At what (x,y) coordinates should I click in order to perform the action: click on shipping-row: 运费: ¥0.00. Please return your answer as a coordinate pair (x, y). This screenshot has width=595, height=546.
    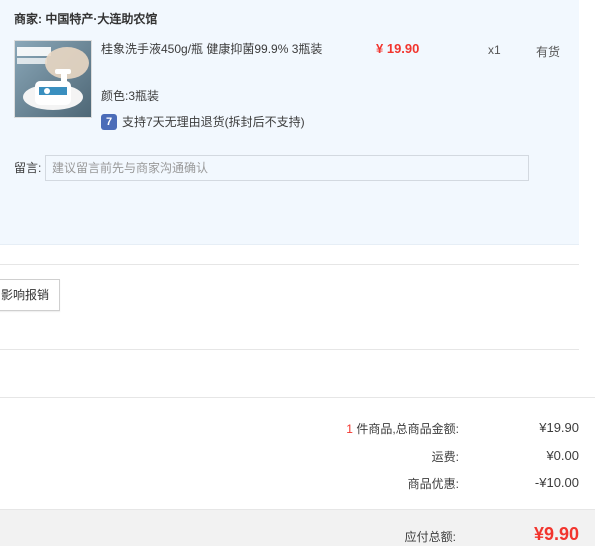
    Looking at the image, I should click on (289, 457).